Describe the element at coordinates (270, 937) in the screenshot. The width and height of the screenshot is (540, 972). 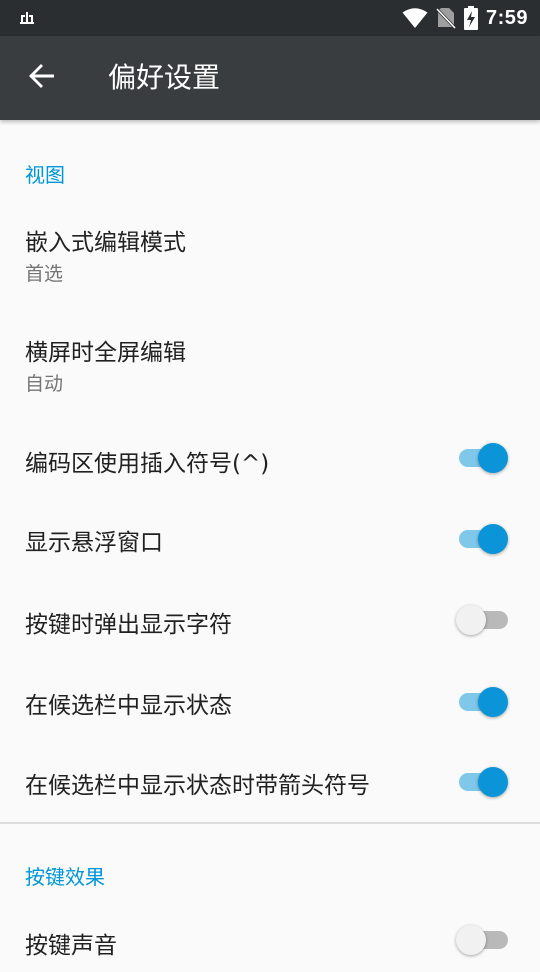
I see `pref-key-sound: 按键声音` at that location.